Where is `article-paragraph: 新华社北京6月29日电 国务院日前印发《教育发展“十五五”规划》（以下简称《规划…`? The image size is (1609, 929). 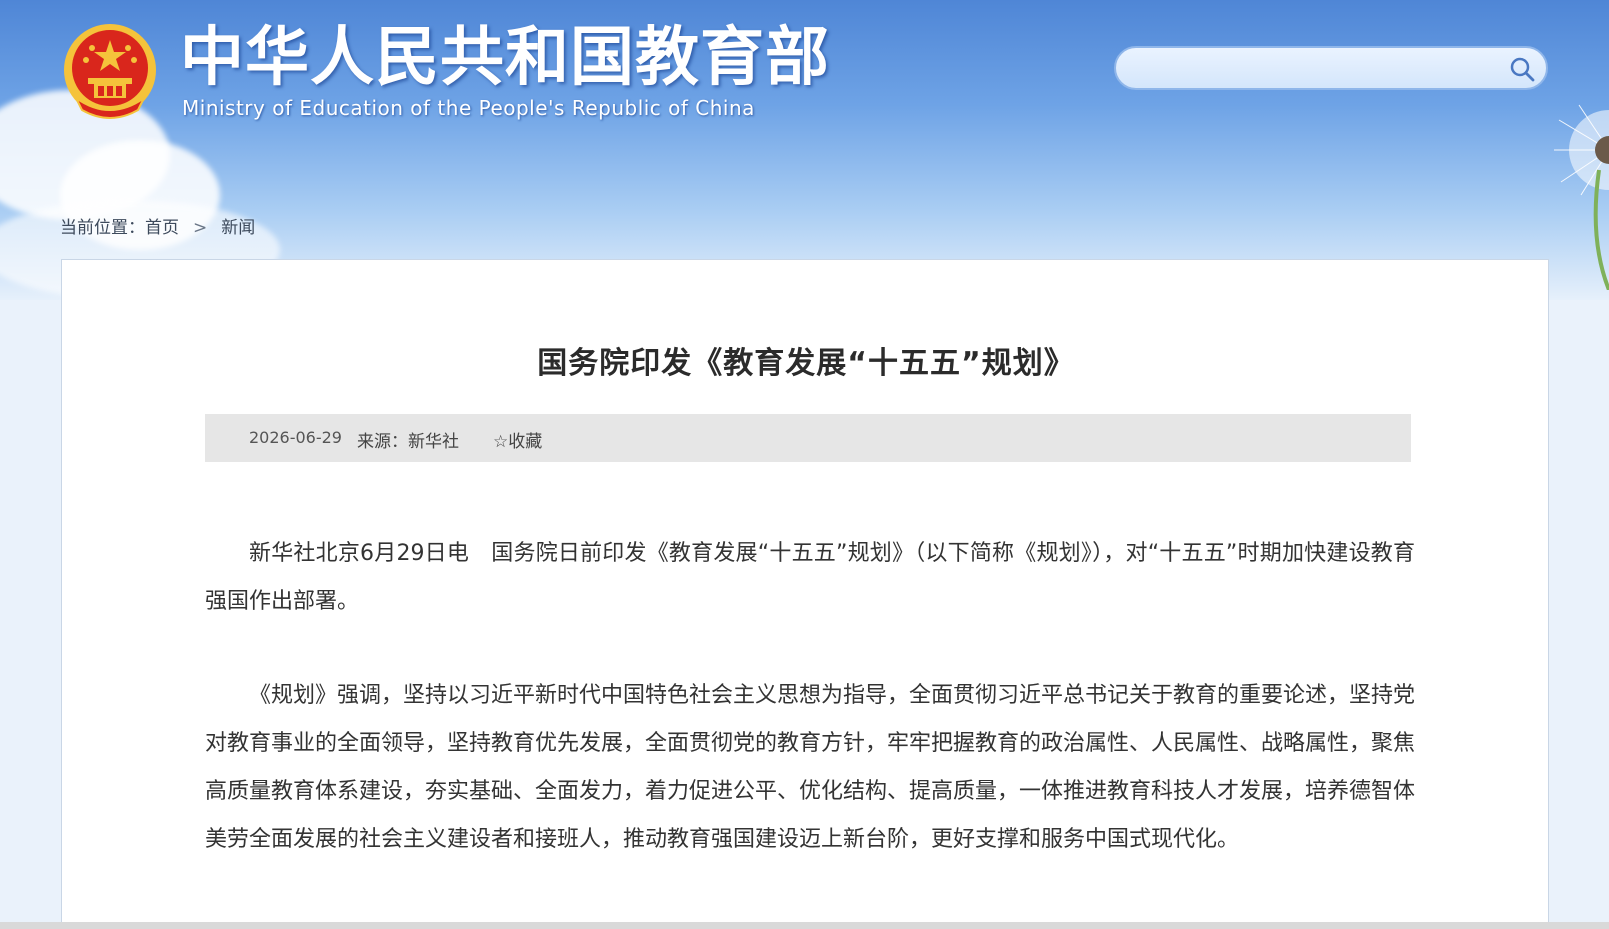 article-paragraph: 新华社北京6月29日电 国务院日前印发《教育发展“十五五”规划》（以下简称《规划… is located at coordinates (810, 577).